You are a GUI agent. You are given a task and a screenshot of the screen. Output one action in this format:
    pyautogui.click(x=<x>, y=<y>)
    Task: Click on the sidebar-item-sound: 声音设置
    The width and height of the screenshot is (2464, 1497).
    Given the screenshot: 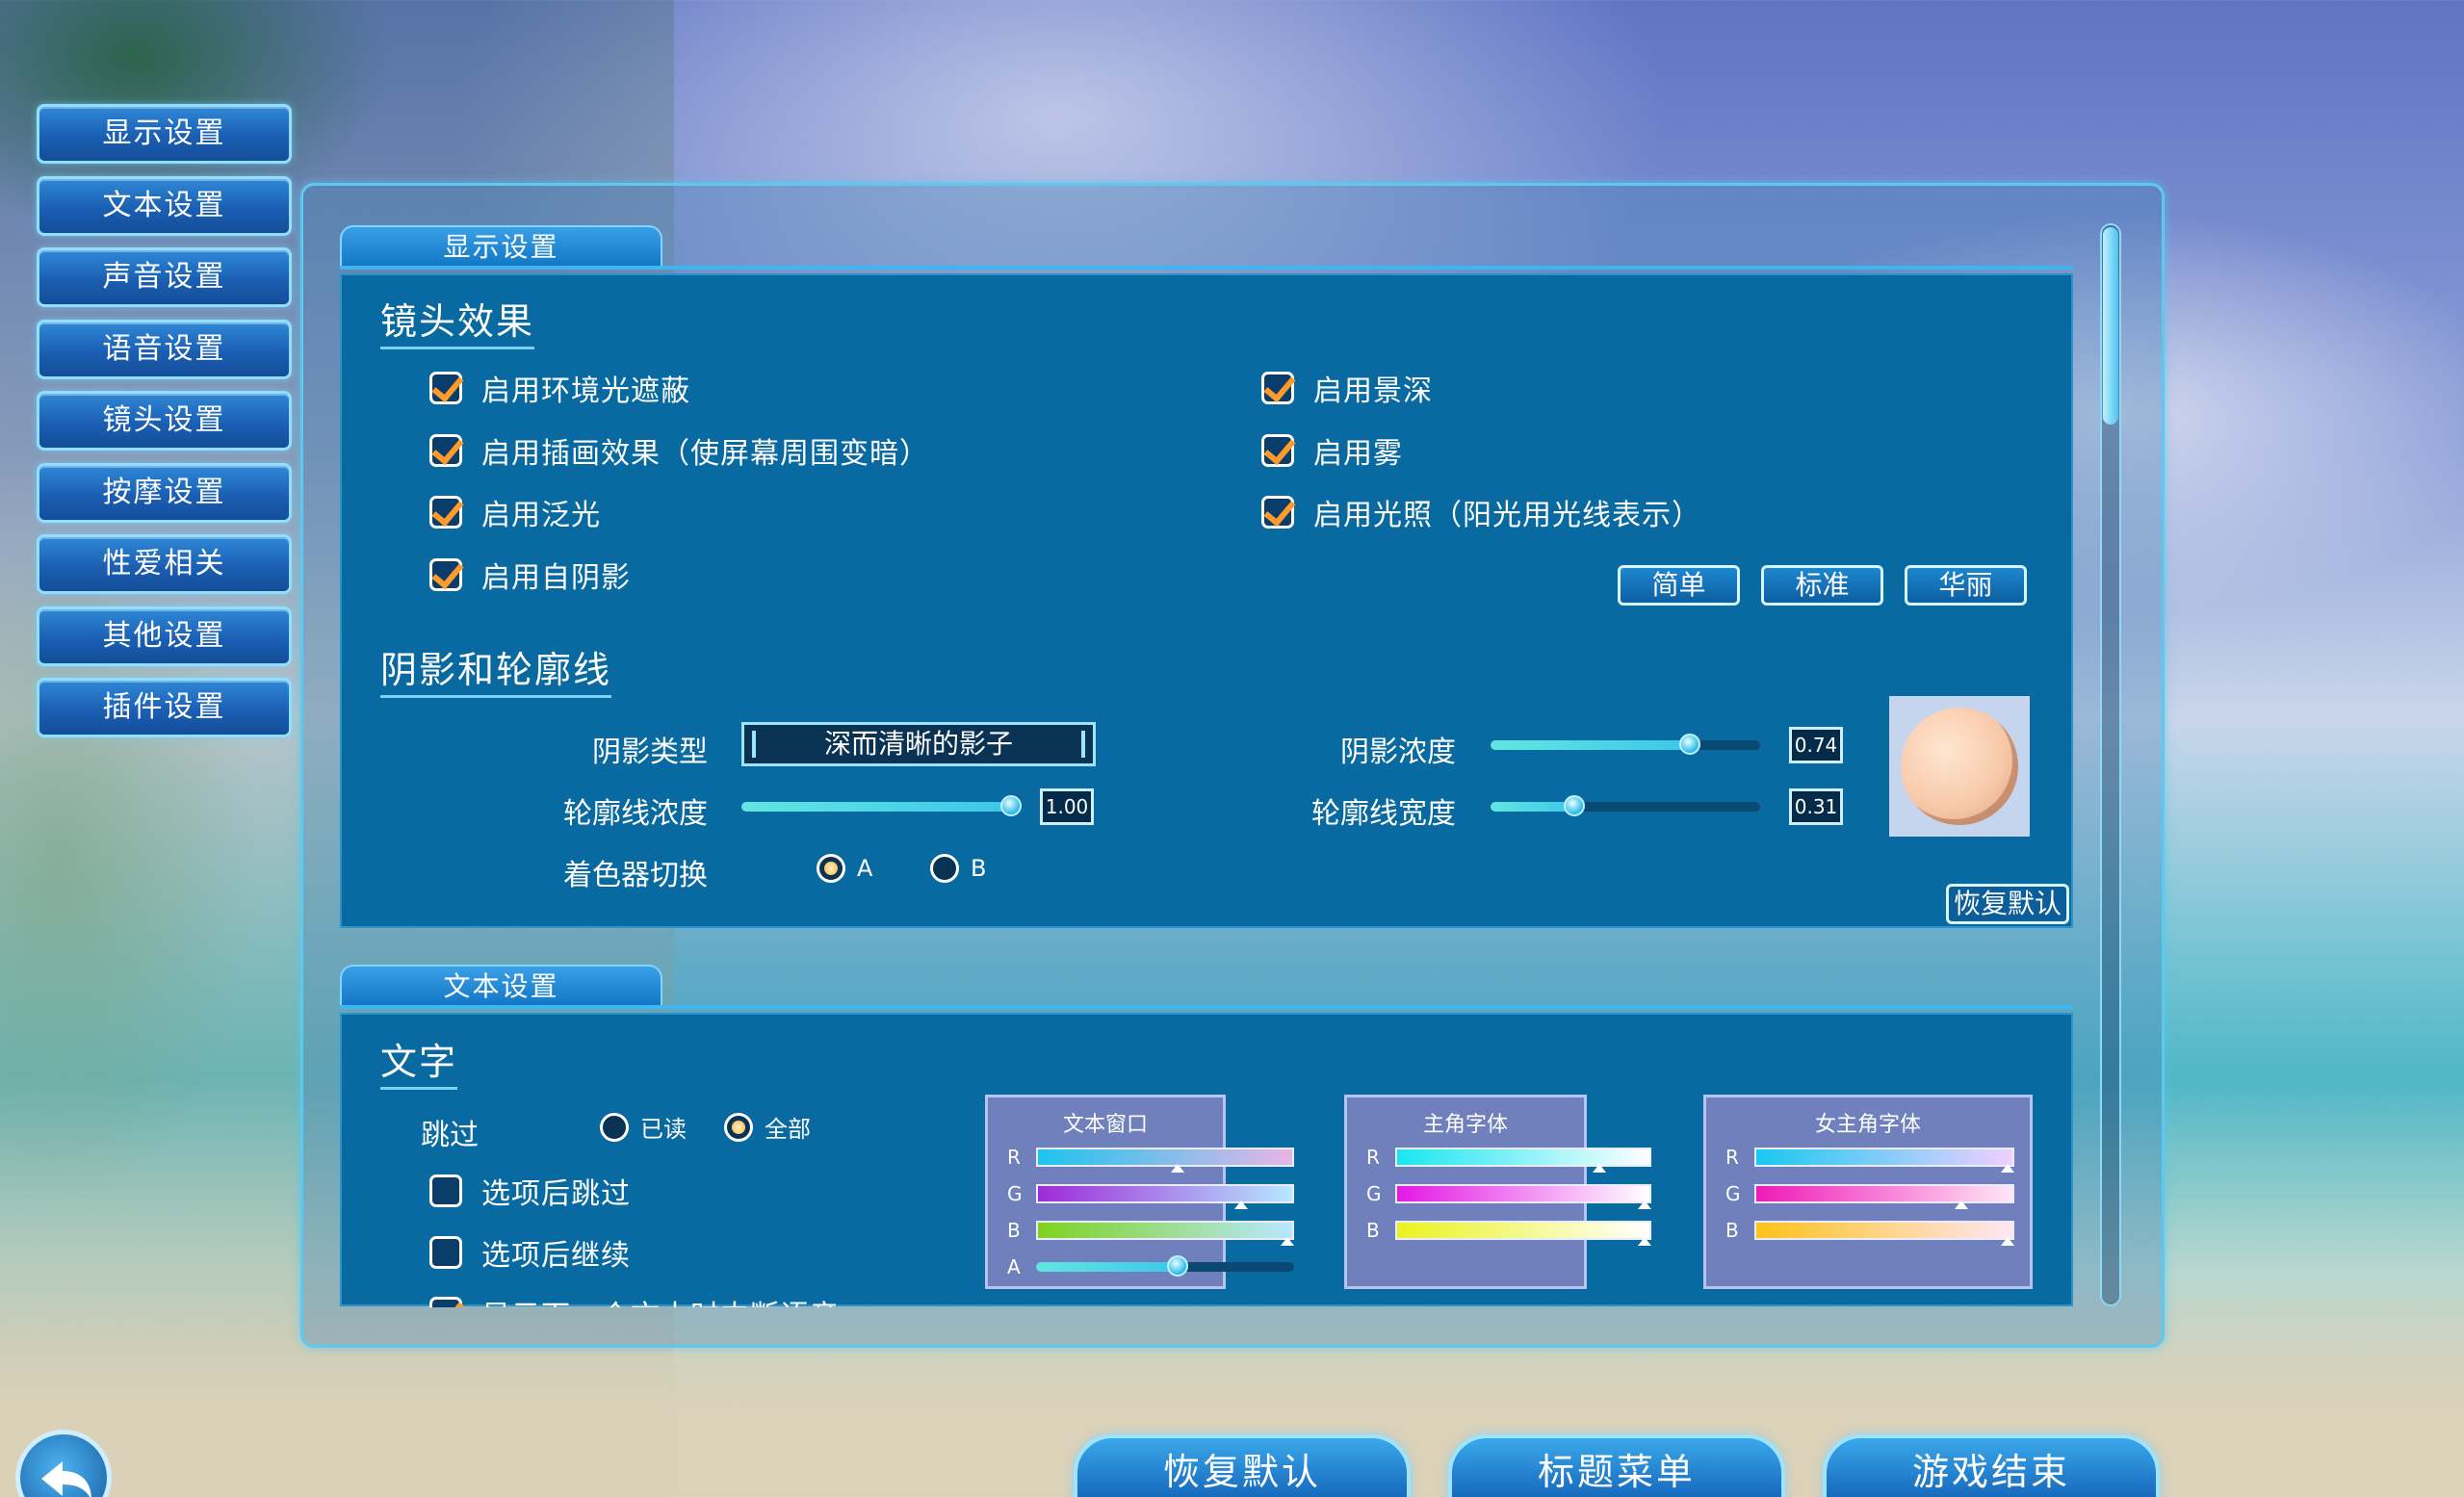 What is the action you would take?
    pyautogui.click(x=164, y=277)
    